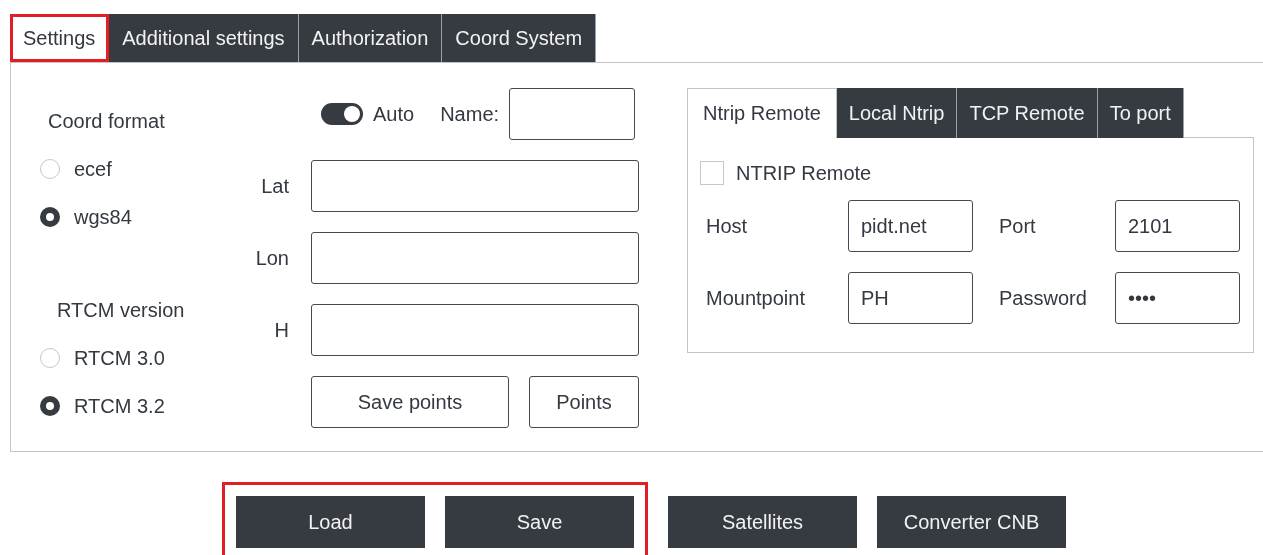 Image resolution: width=1263 pixels, height=555 pixels. Describe the element at coordinates (342, 114) in the screenshot. I see `toggle-switch` at that location.